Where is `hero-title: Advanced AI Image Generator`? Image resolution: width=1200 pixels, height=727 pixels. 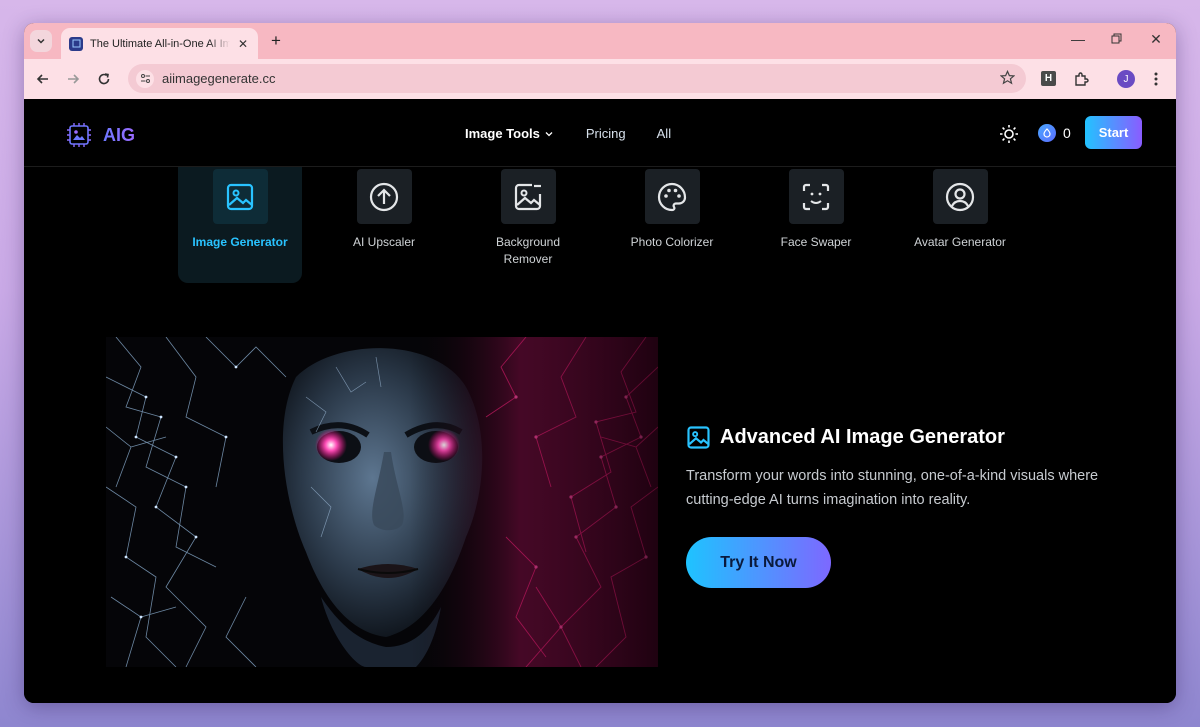 hero-title: Advanced AI Image Generator is located at coordinates (901, 437).